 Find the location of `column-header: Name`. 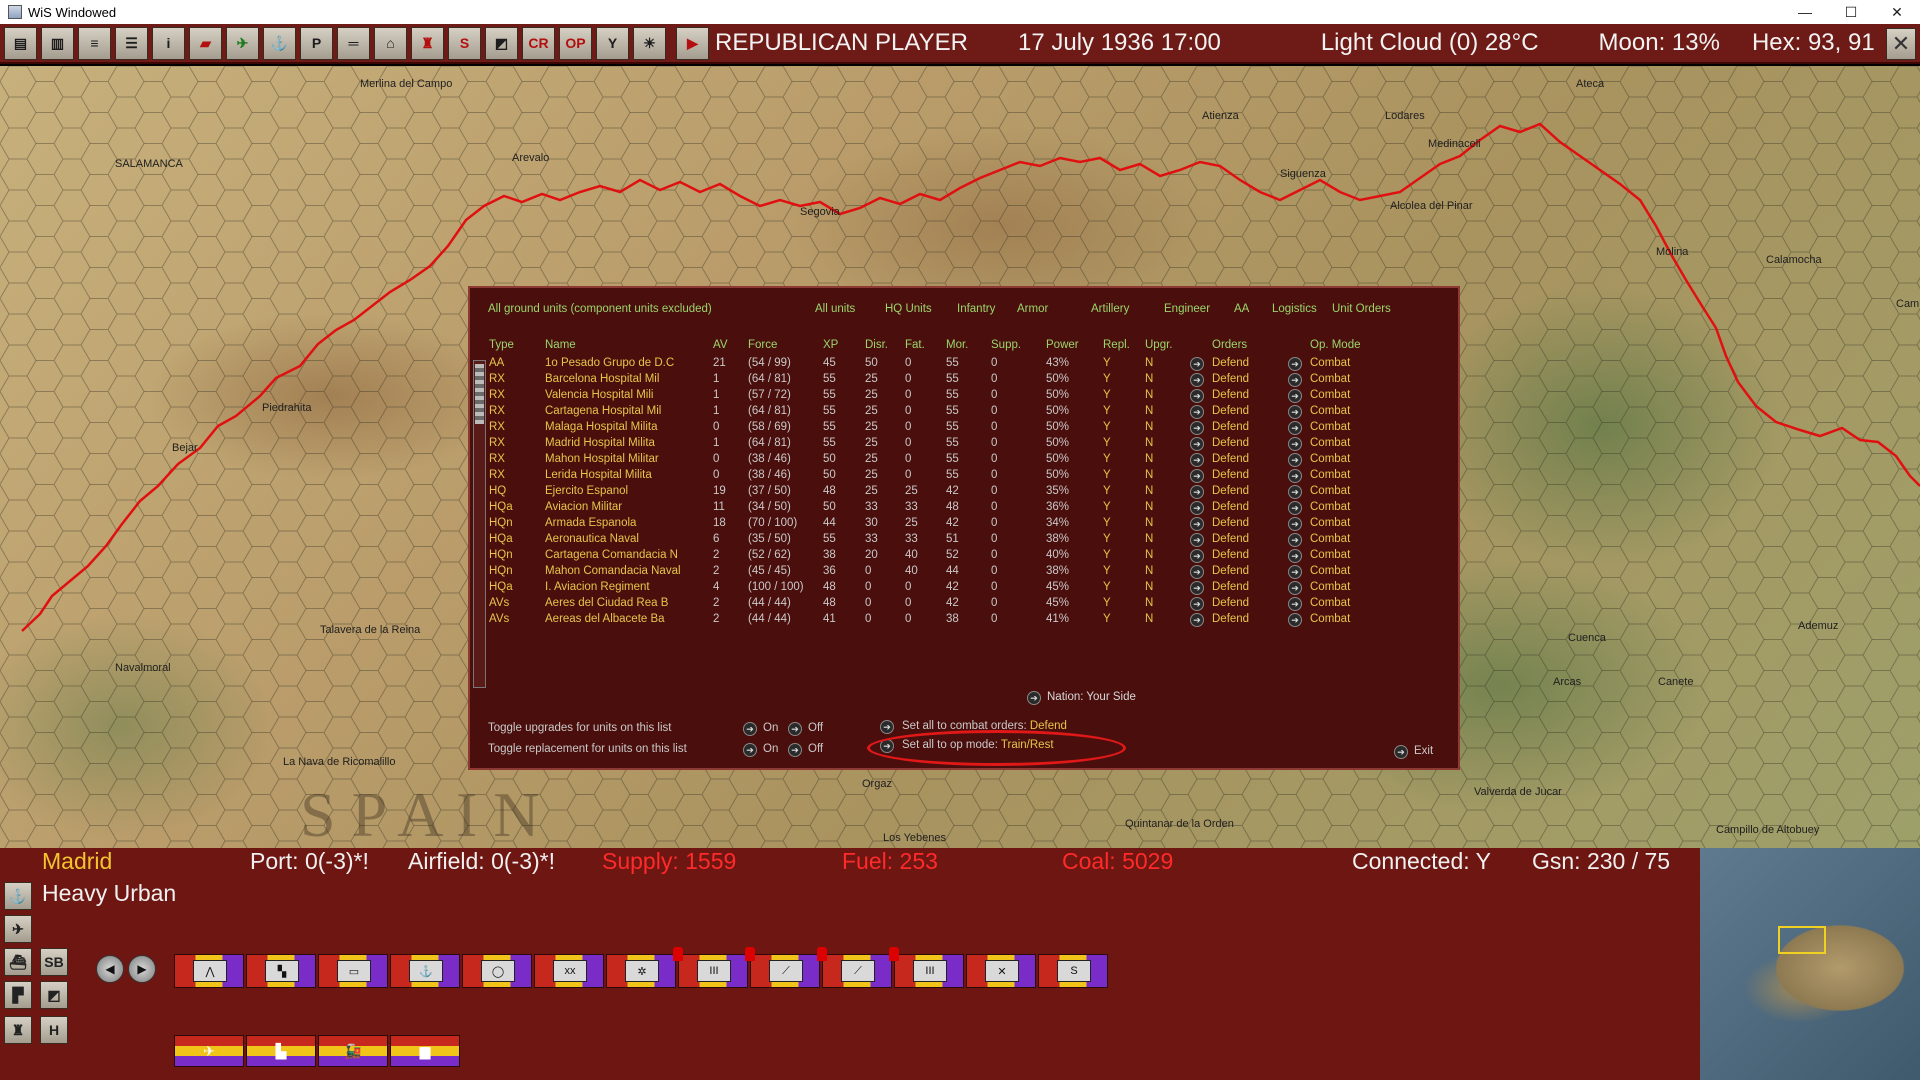

column-header: Name is located at coordinates (560, 345).